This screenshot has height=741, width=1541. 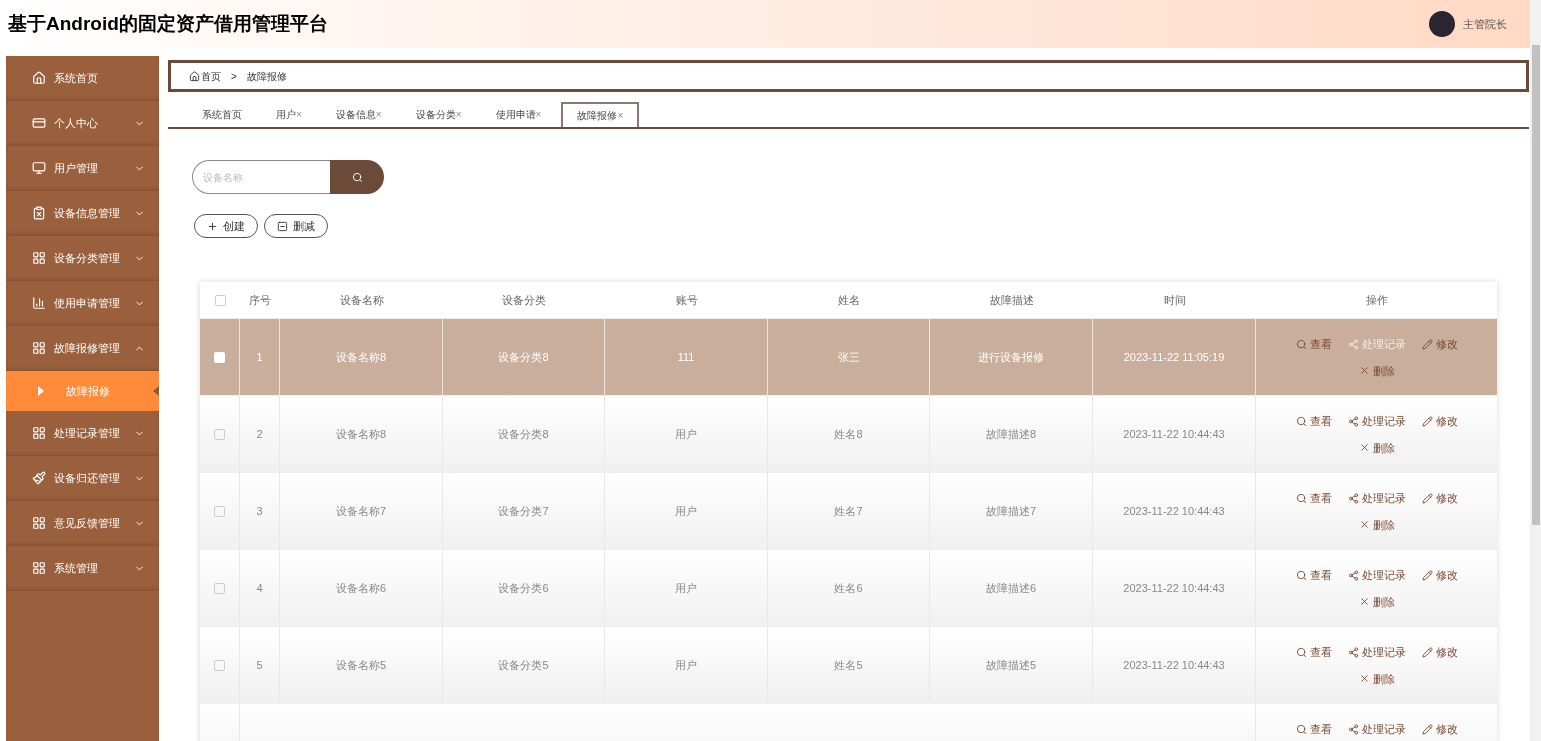 What do you see at coordinates (259, 434) in the screenshot?
I see `table-cell-text: 2` at bounding box center [259, 434].